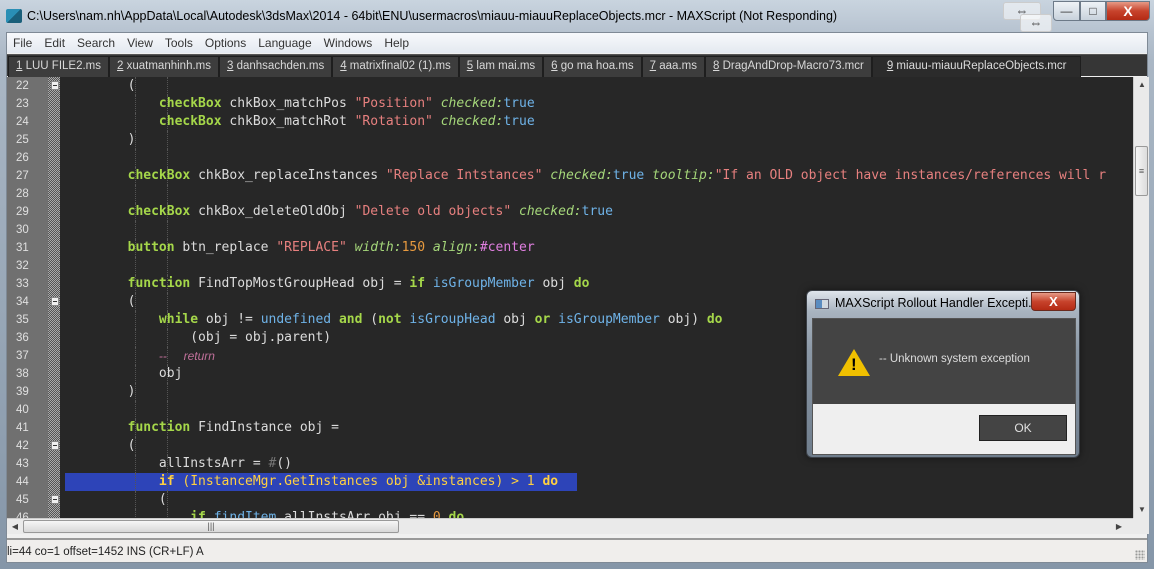  I want to click on tab-label: danhsachden.ms, so click(279, 66).